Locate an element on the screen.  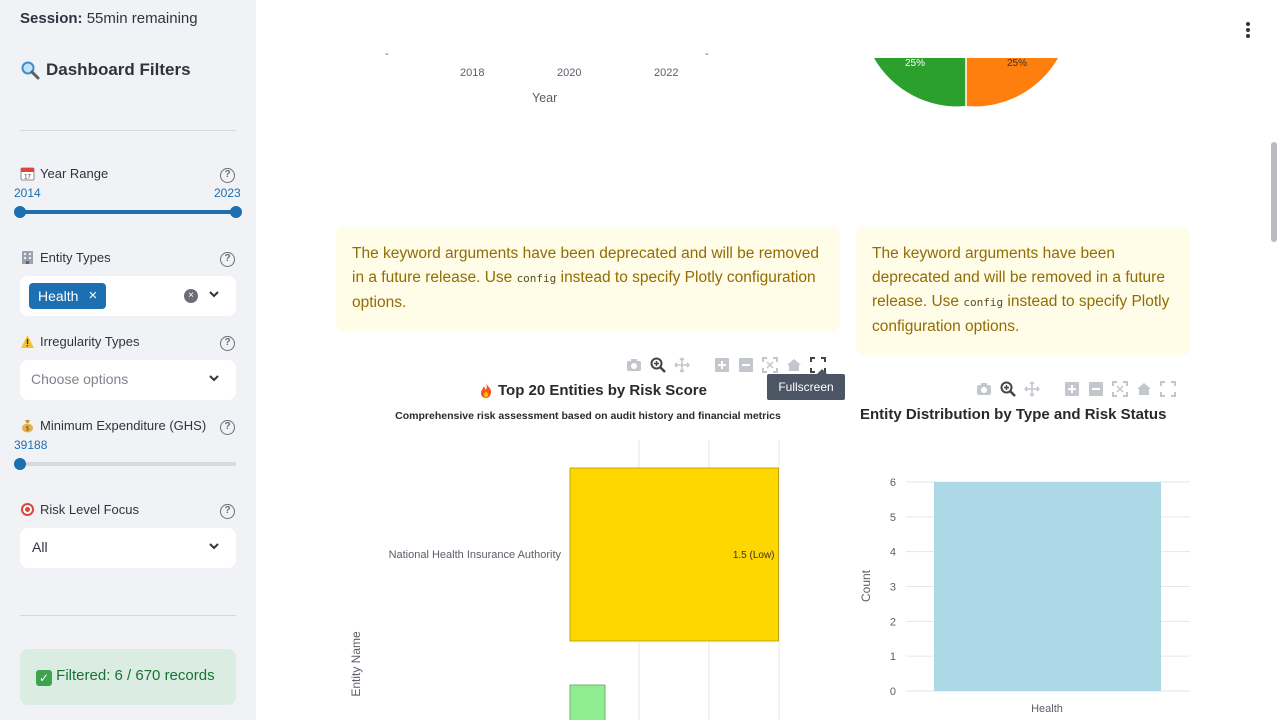
top-pie-chart: 25% 25% is located at coordinates (966, 82).